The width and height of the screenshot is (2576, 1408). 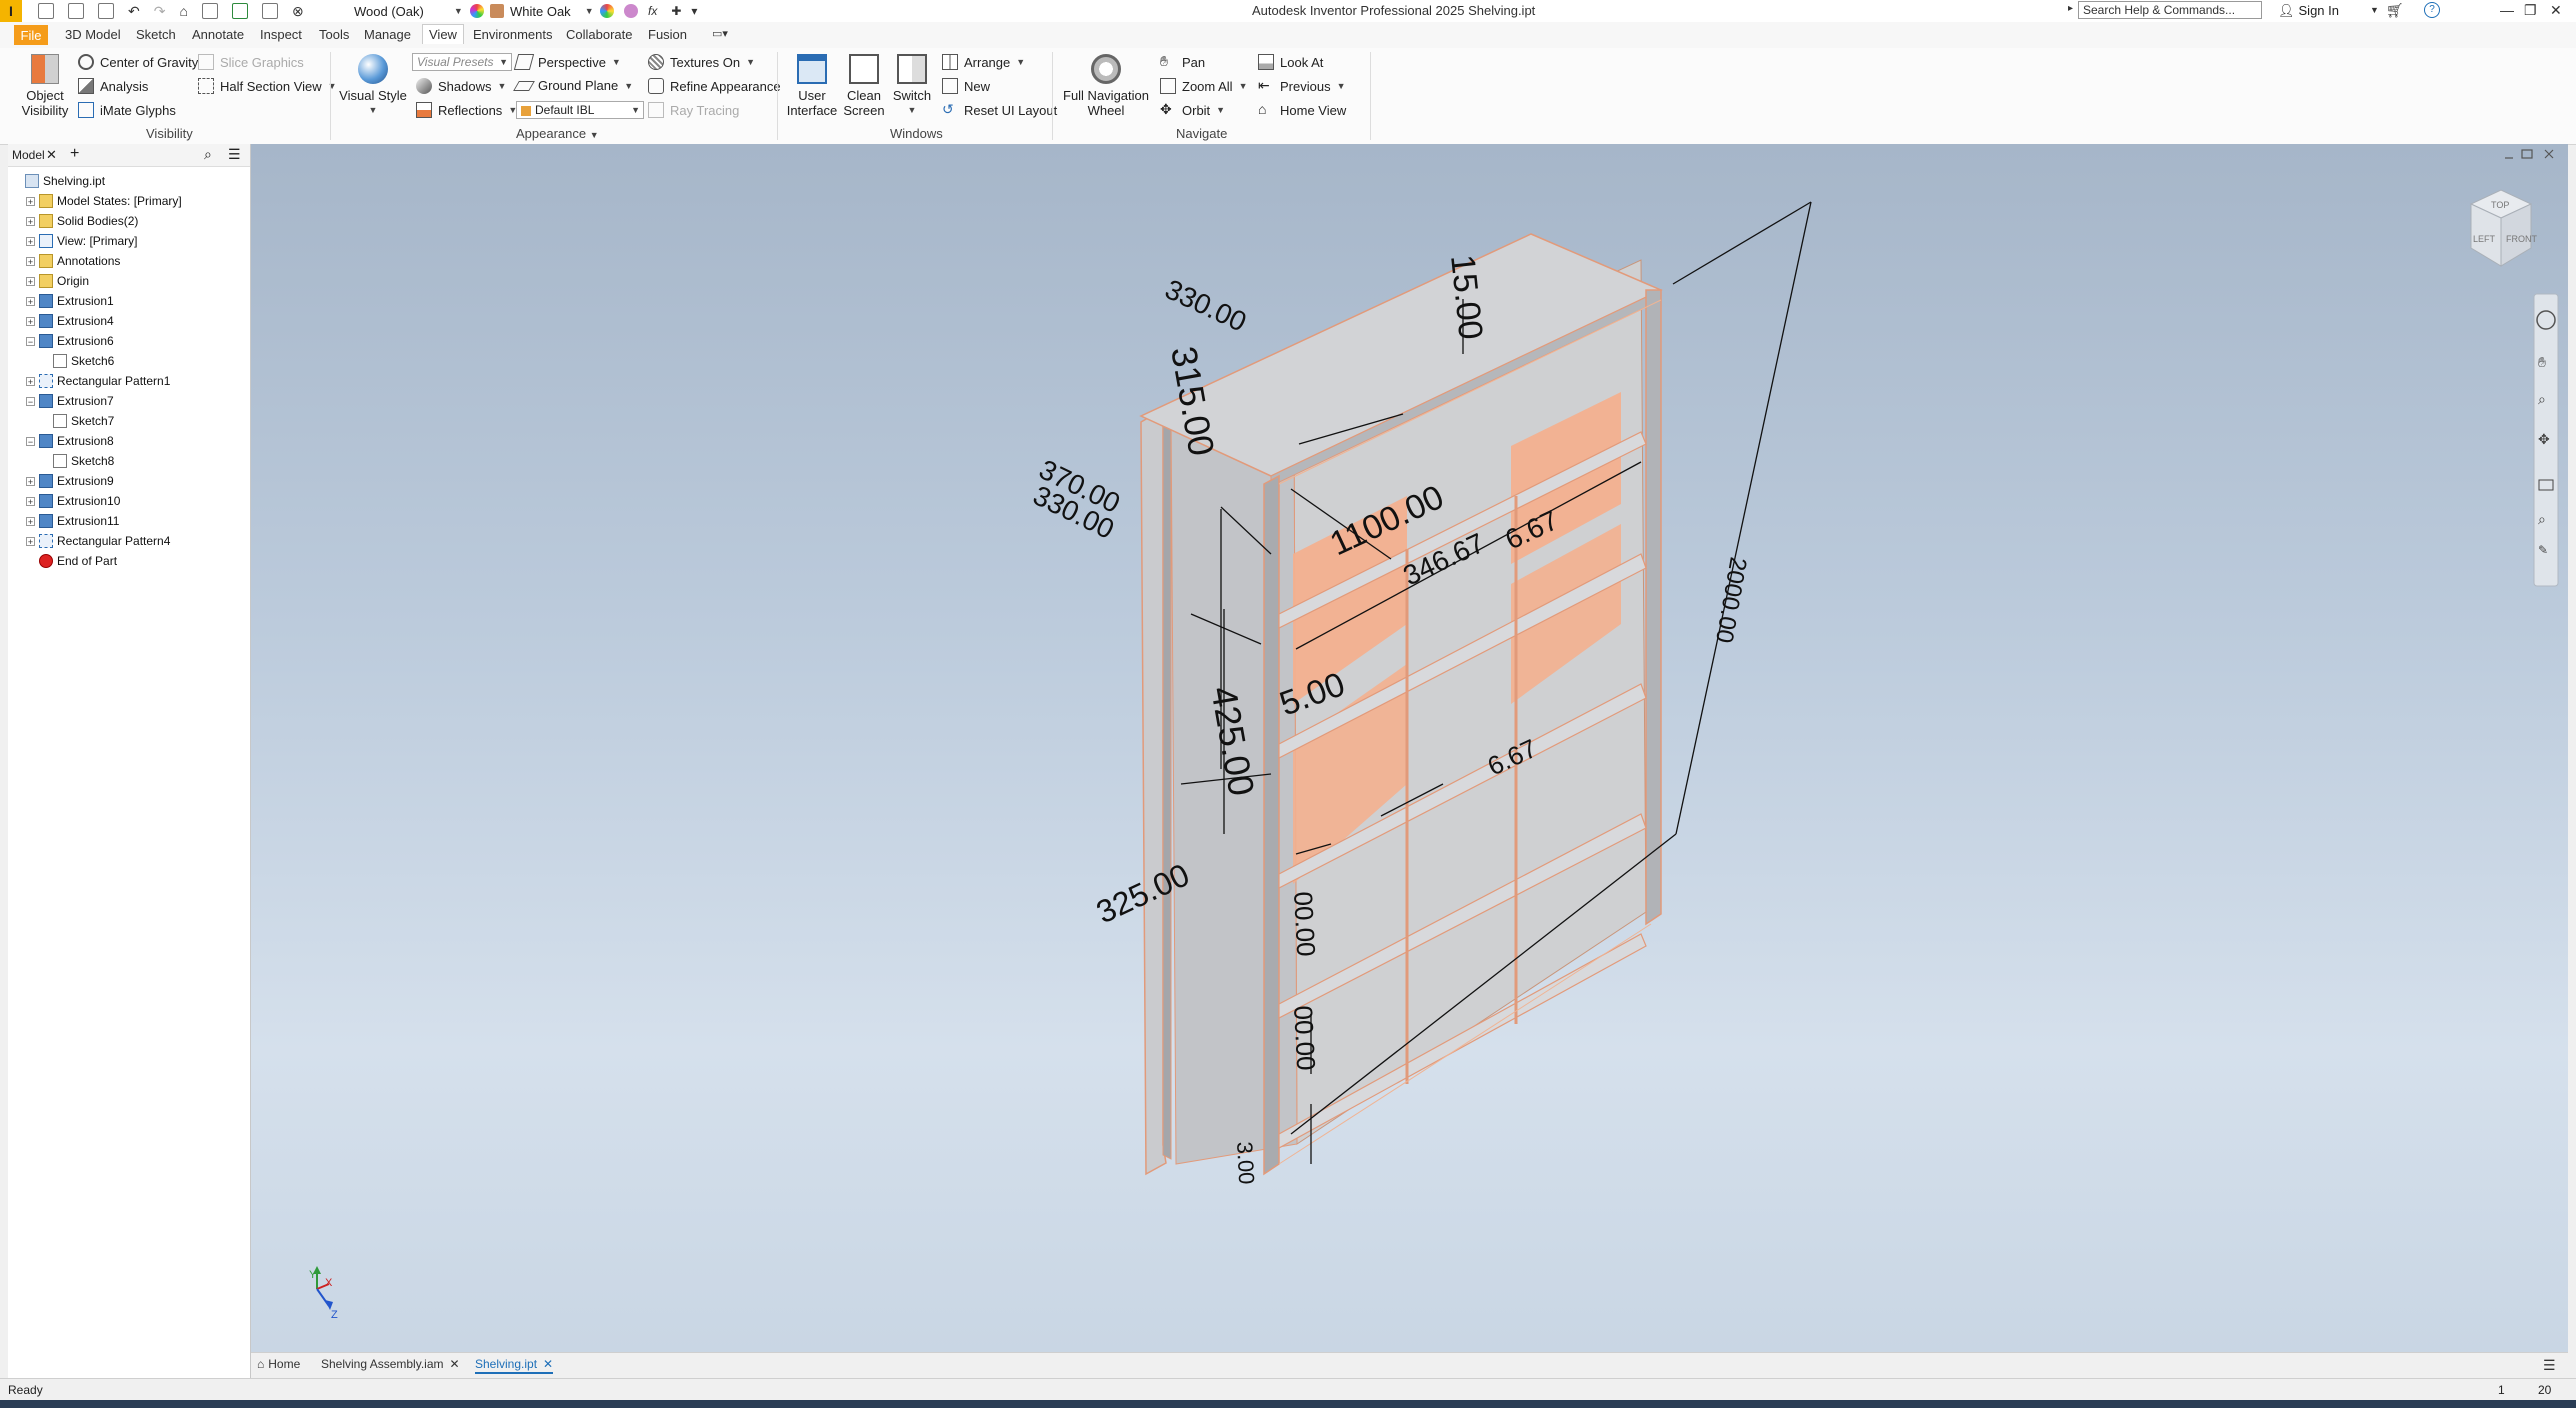 I want to click on tree-item: End of Part, so click(x=71, y=561).